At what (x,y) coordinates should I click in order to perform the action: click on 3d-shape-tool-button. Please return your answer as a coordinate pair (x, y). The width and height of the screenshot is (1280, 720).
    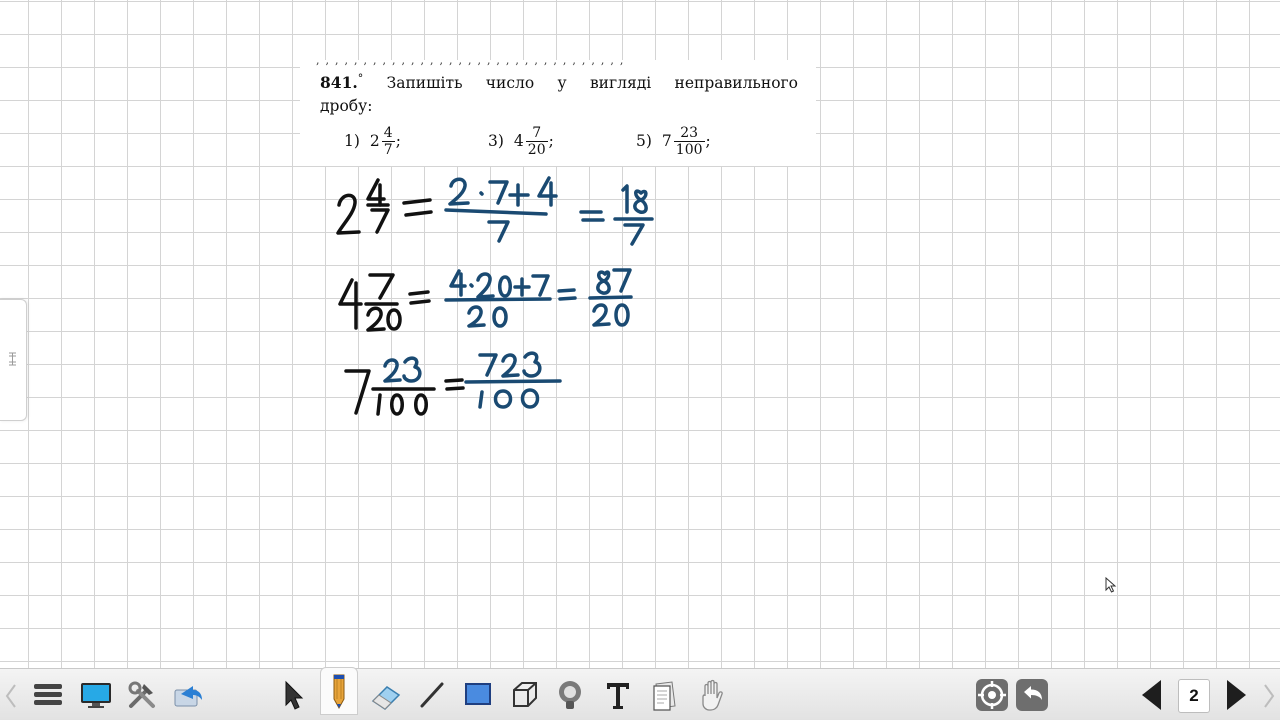
    Looking at the image, I should click on (524, 695).